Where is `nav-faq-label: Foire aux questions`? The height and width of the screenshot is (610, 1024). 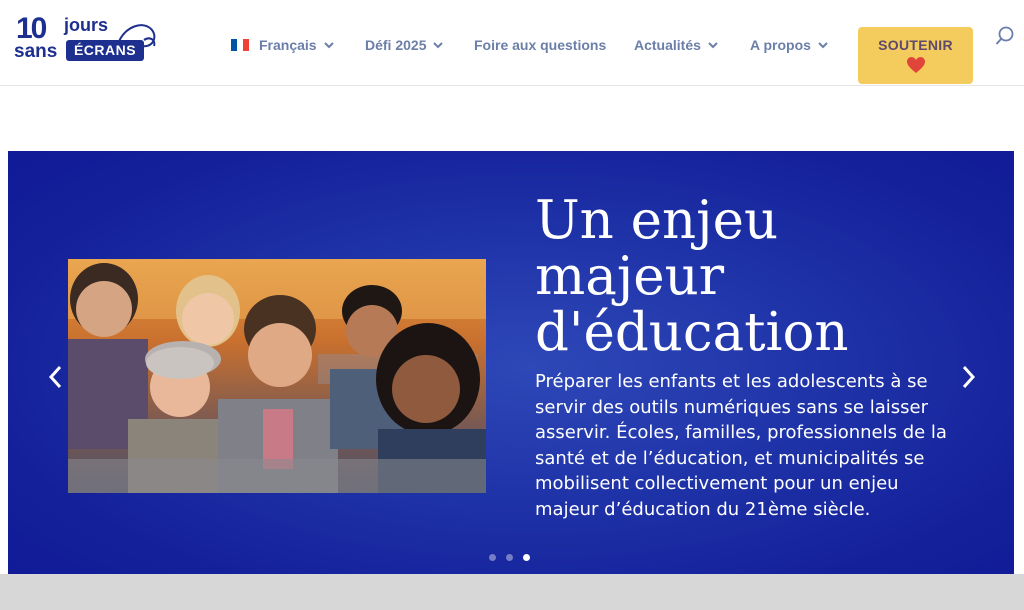
nav-faq-label: Foire aux questions is located at coordinates (540, 45).